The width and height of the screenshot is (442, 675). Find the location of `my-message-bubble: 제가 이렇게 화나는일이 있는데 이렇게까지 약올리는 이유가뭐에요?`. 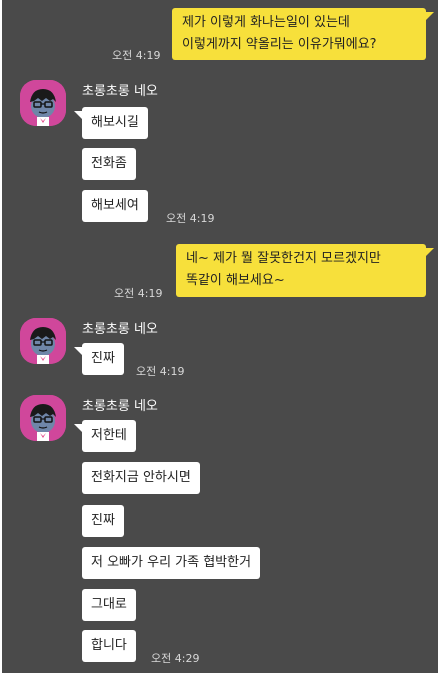

my-message-bubble: 제가 이렇게 화나는일이 있는데 이렇게까지 약올리는 이유가뭐에요? is located at coordinates (299, 34).